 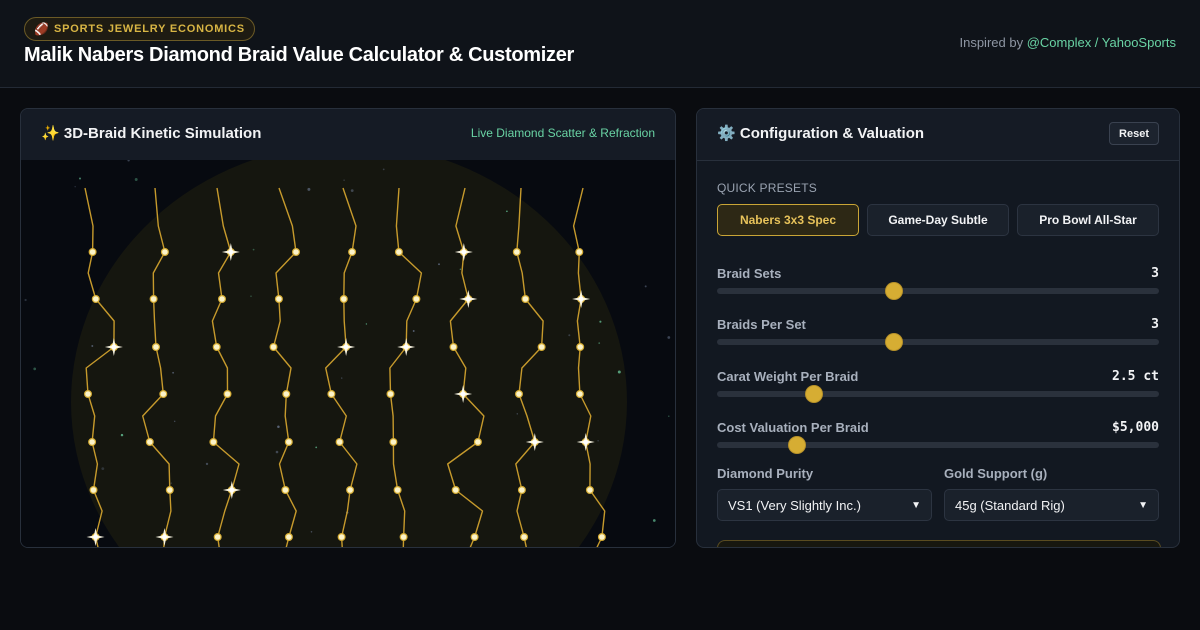 I want to click on cost-valuation-slider-thumb, so click(x=796, y=445).